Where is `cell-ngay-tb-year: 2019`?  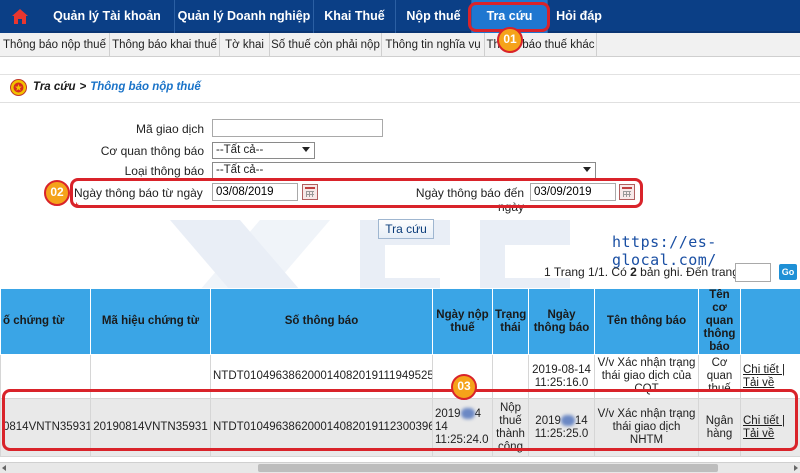 cell-ngay-tb-year: 2019 is located at coordinates (548, 420).